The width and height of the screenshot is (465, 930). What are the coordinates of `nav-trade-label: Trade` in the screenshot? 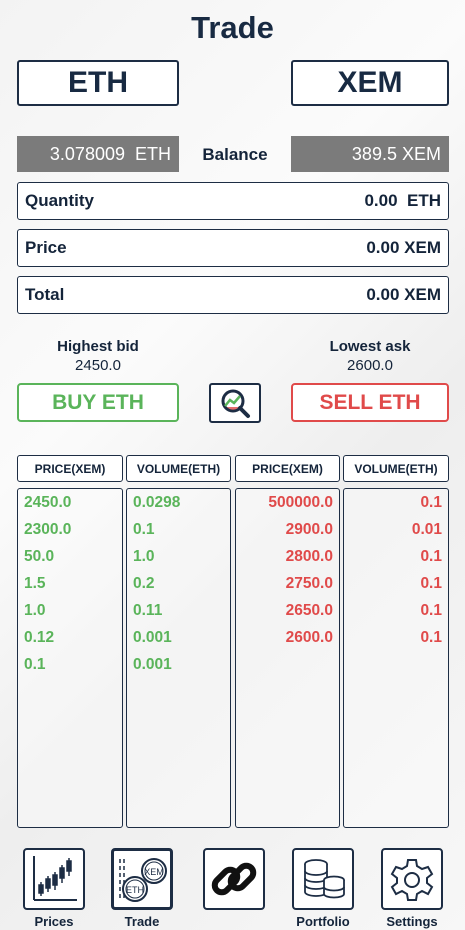 It's located at (142, 921).